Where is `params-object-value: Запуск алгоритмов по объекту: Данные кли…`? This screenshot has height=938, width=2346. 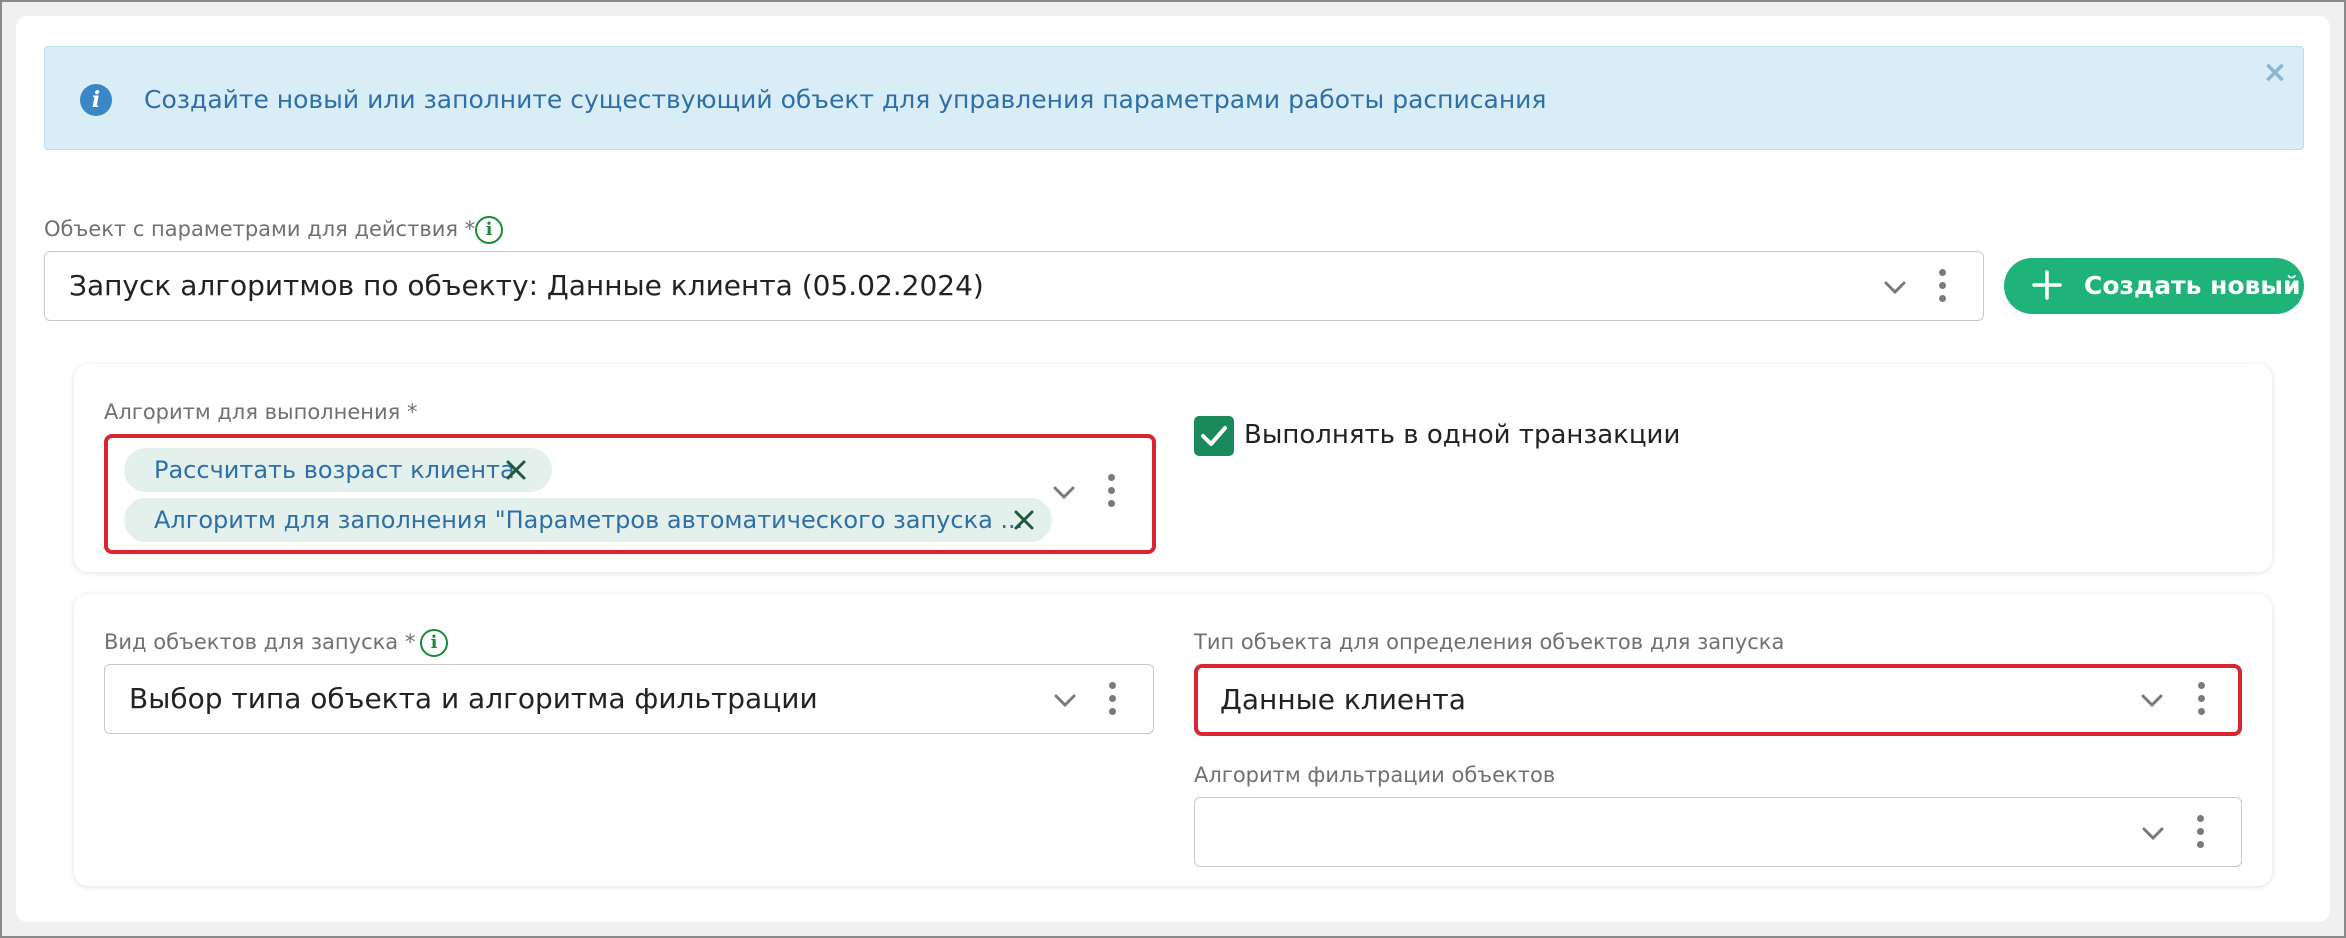 params-object-value: Запуск алгоритмов по объекту: Данные кли… is located at coordinates (526, 285).